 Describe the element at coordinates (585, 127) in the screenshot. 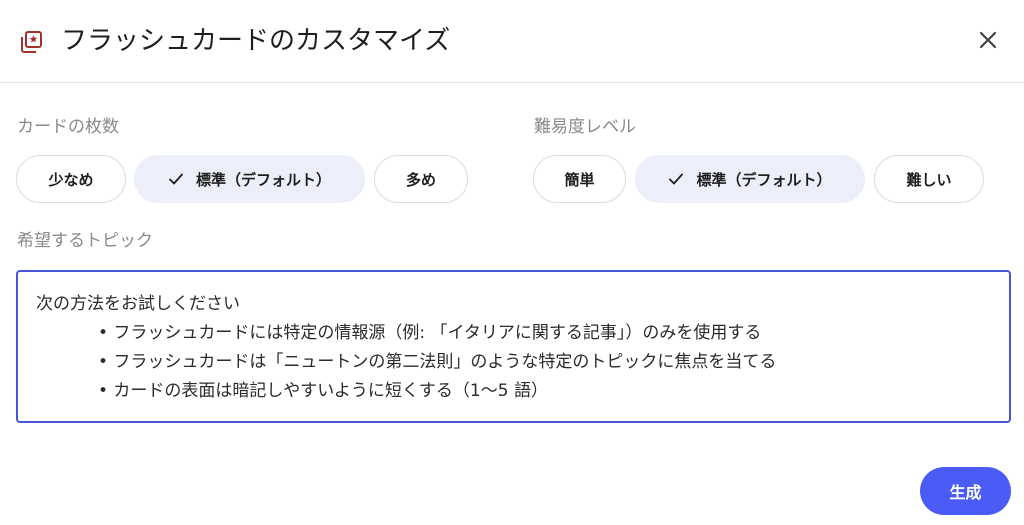

I see `difficulty-label: 難易度レベル` at that location.